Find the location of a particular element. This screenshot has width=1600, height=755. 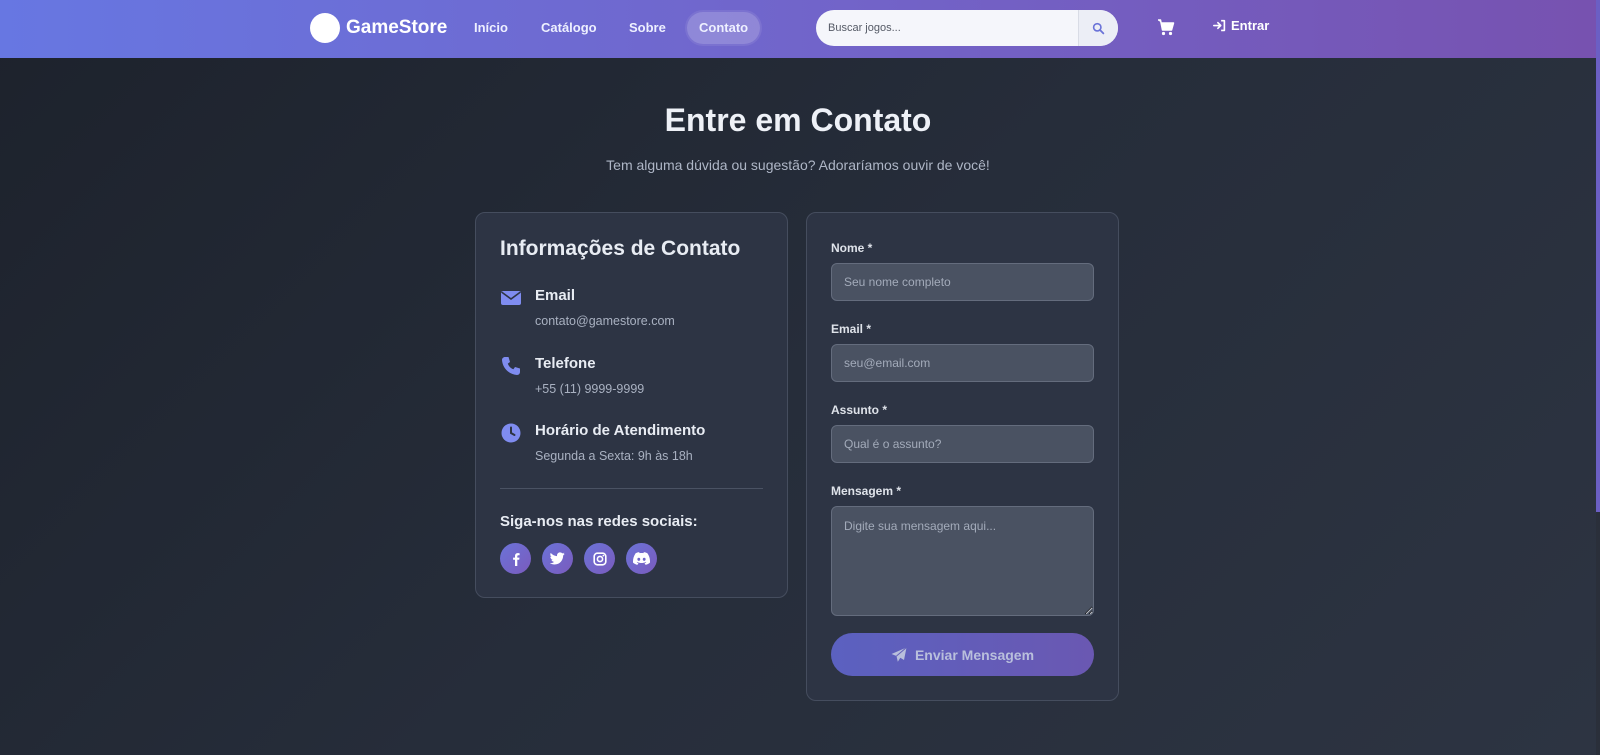

instagram-icon is located at coordinates (599, 558).